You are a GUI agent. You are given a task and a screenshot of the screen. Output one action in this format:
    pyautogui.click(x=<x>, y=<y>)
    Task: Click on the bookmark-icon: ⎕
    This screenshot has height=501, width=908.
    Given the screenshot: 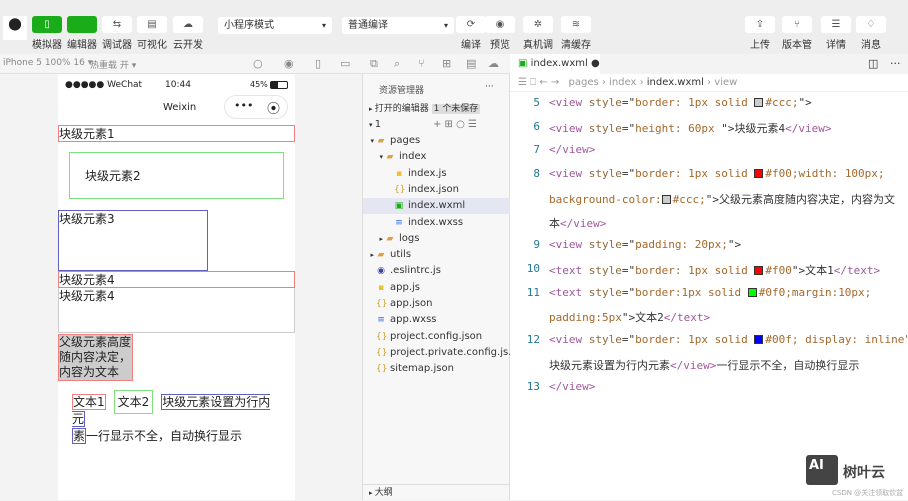 What is the action you would take?
    pyautogui.click(x=533, y=82)
    